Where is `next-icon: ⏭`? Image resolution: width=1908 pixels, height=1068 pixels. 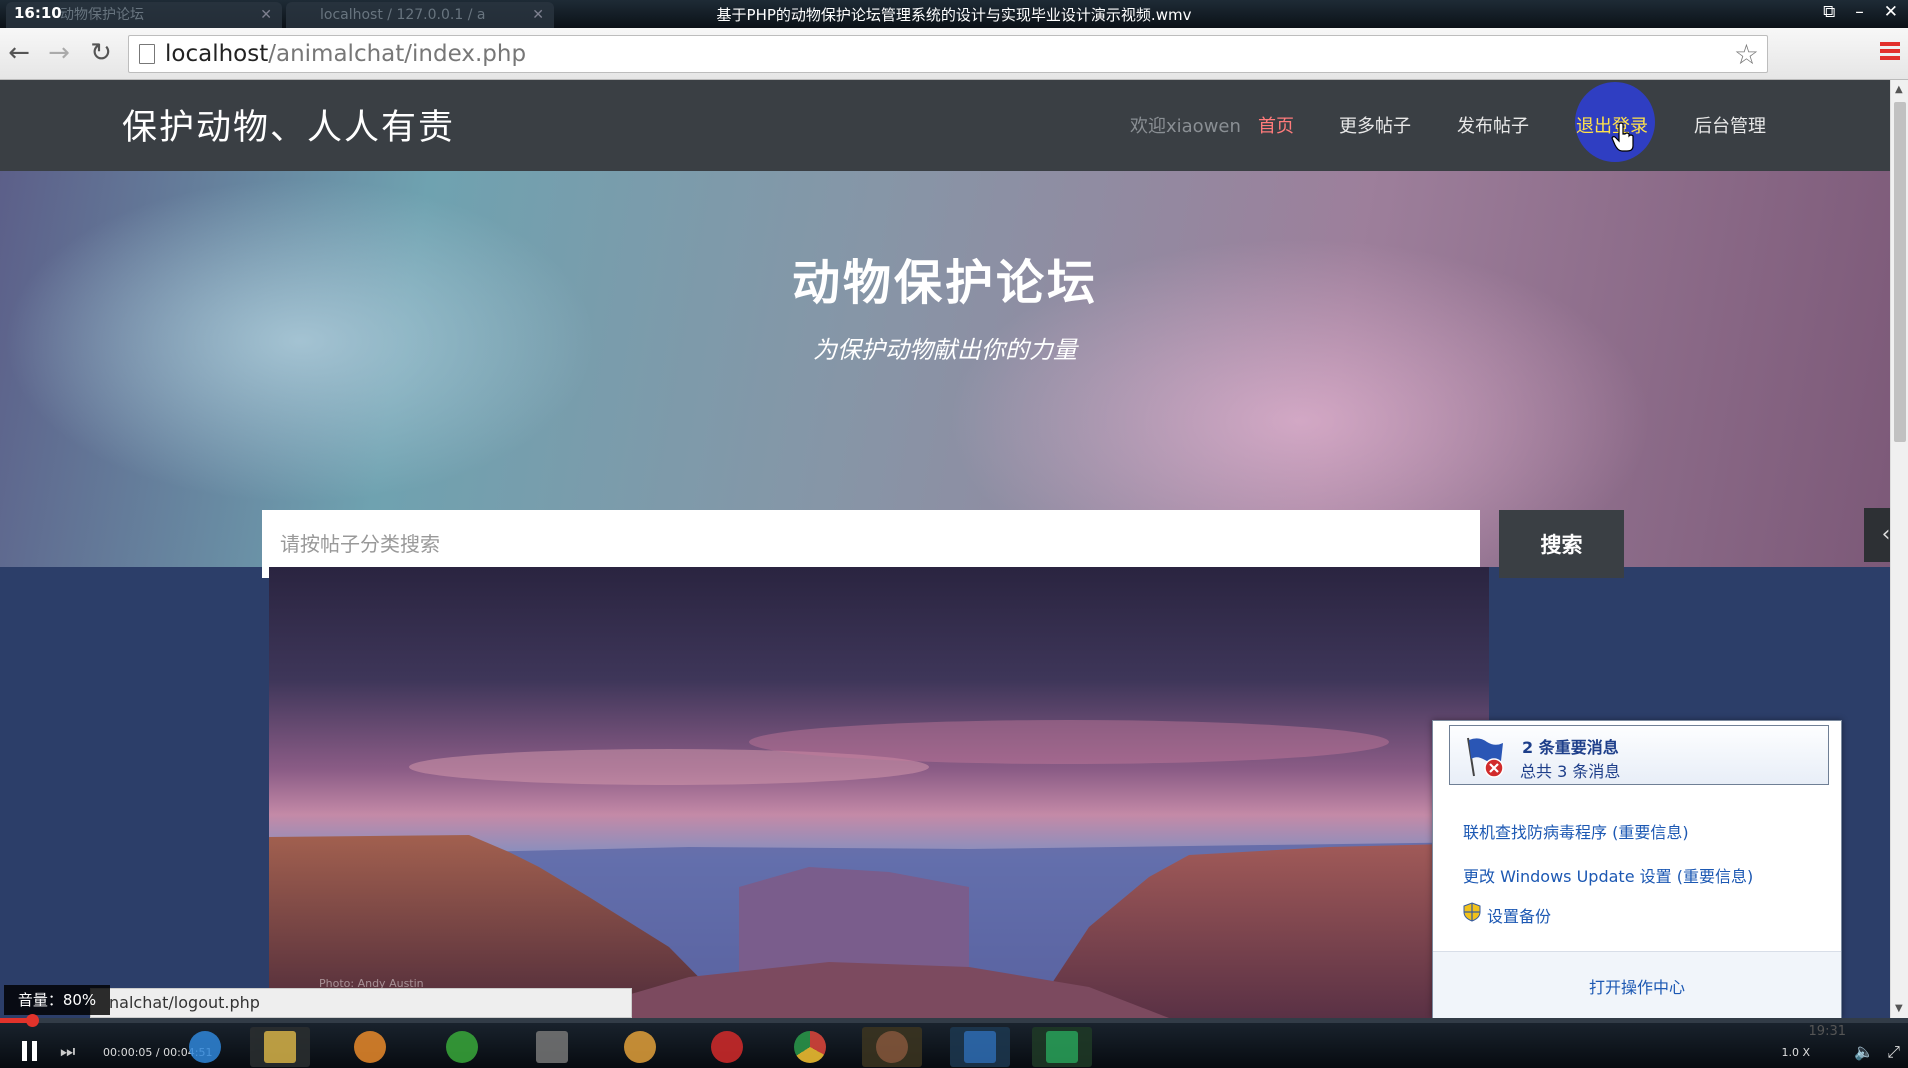 next-icon: ⏭ is located at coordinates (67, 1052).